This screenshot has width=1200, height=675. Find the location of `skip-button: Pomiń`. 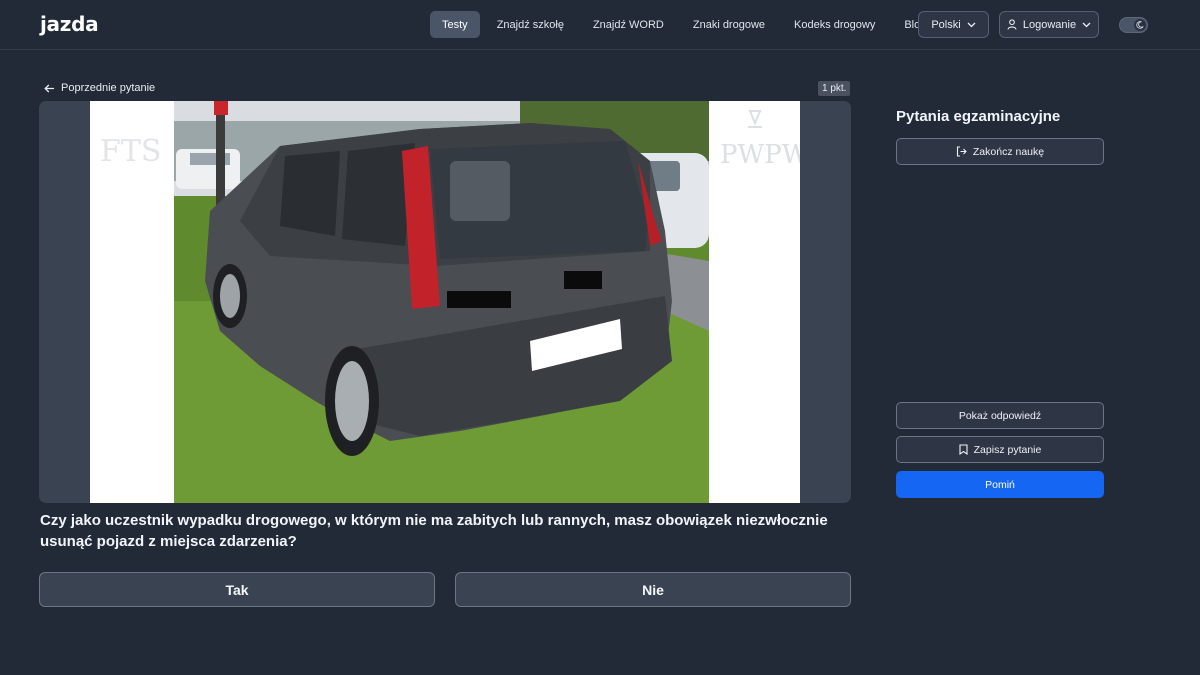

skip-button: Pomiń is located at coordinates (1000, 484).